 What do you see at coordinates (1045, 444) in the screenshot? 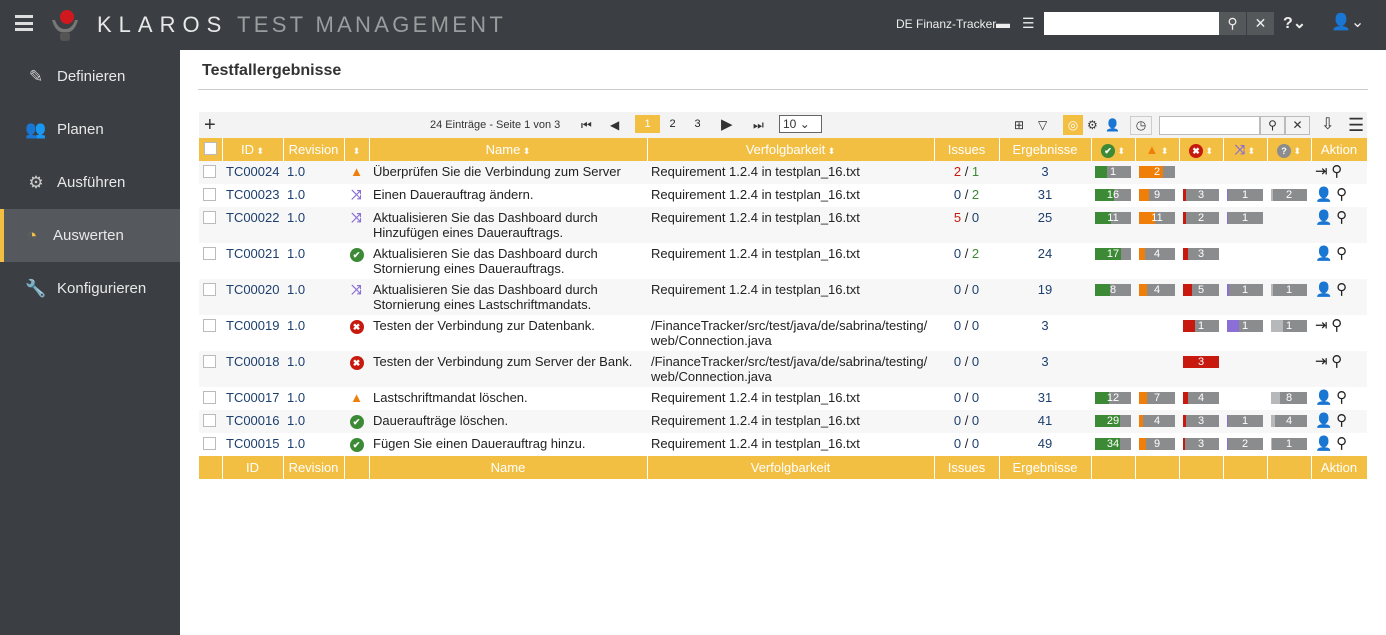
I see `results-count: 49` at bounding box center [1045, 444].